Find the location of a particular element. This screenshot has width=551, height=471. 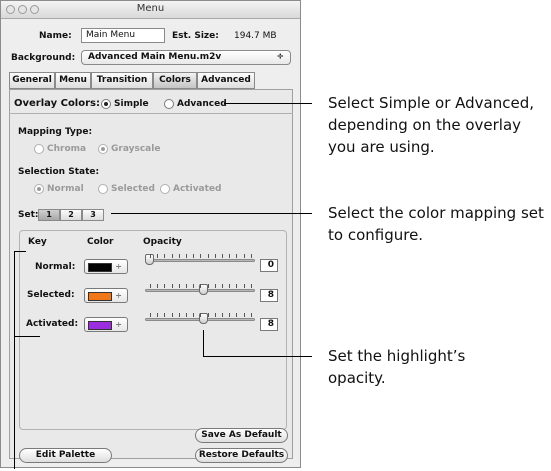

background-label: Background: is located at coordinates (43, 58).